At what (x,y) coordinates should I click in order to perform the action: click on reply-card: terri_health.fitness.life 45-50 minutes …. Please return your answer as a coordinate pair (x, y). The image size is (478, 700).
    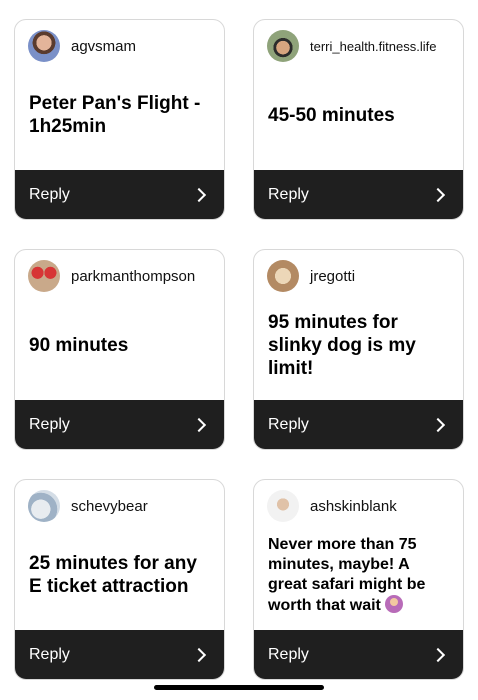
    Looking at the image, I should click on (358, 119).